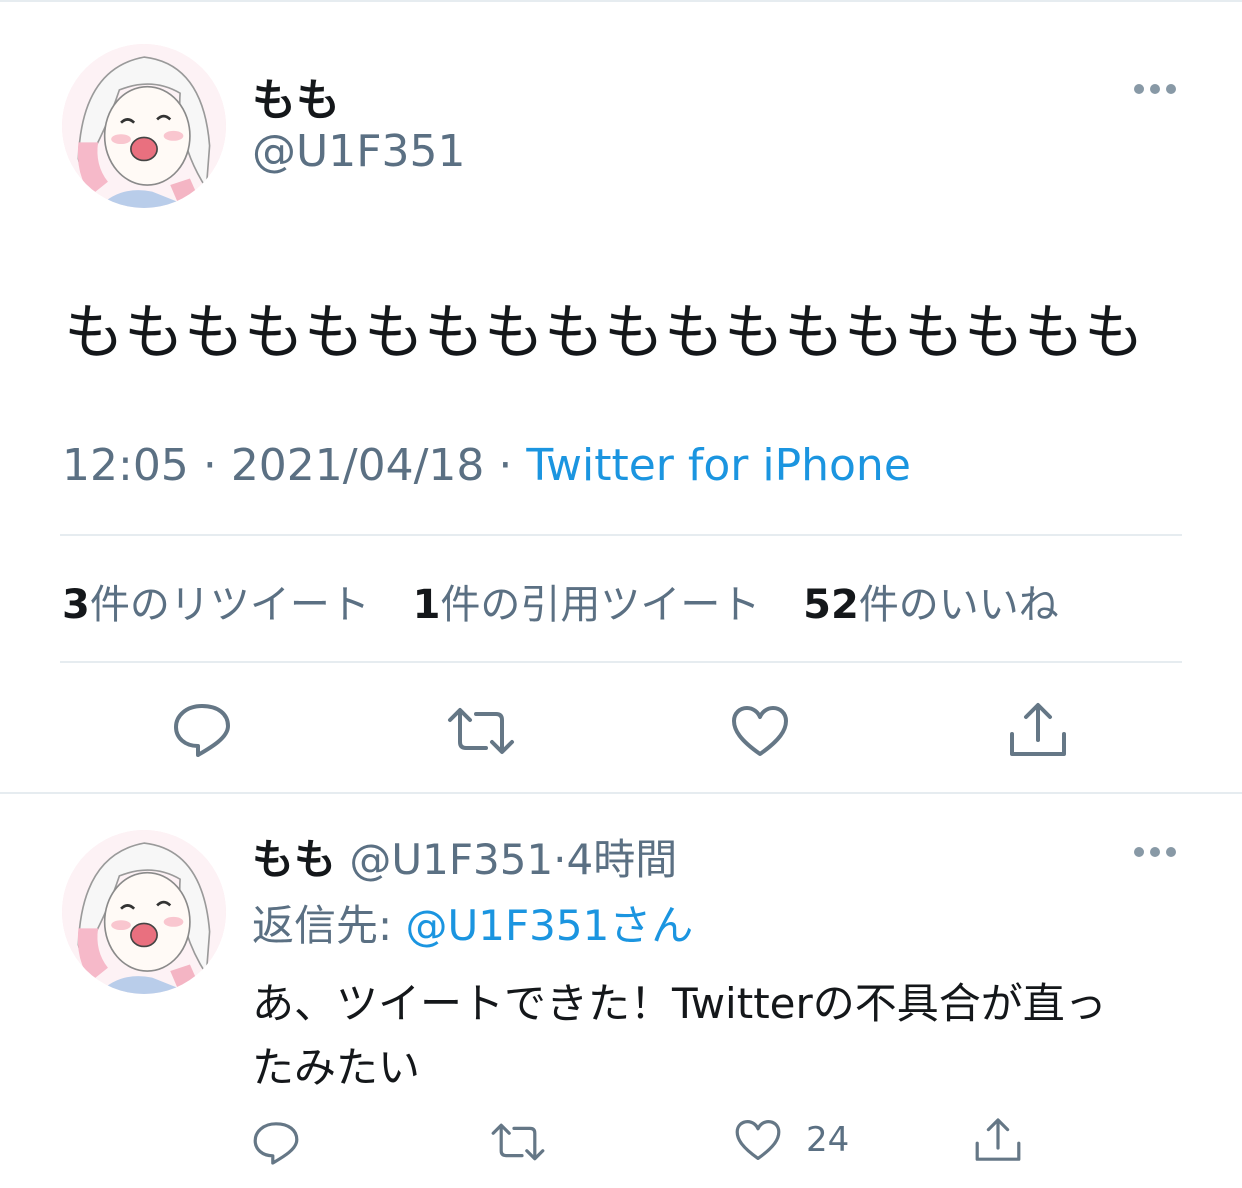 This screenshot has height=1188, width=1242. I want to click on like-button: 24, so click(791, 1140).